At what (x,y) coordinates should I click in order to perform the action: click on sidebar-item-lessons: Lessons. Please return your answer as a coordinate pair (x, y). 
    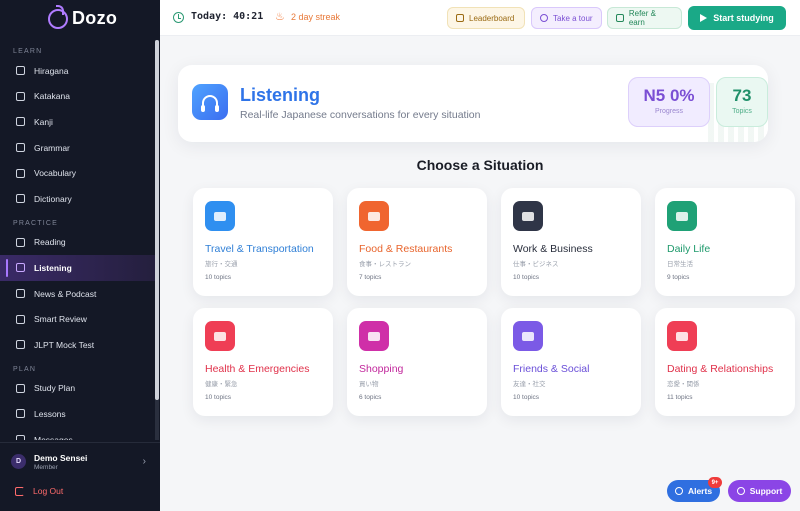
    Looking at the image, I should click on (78, 414).